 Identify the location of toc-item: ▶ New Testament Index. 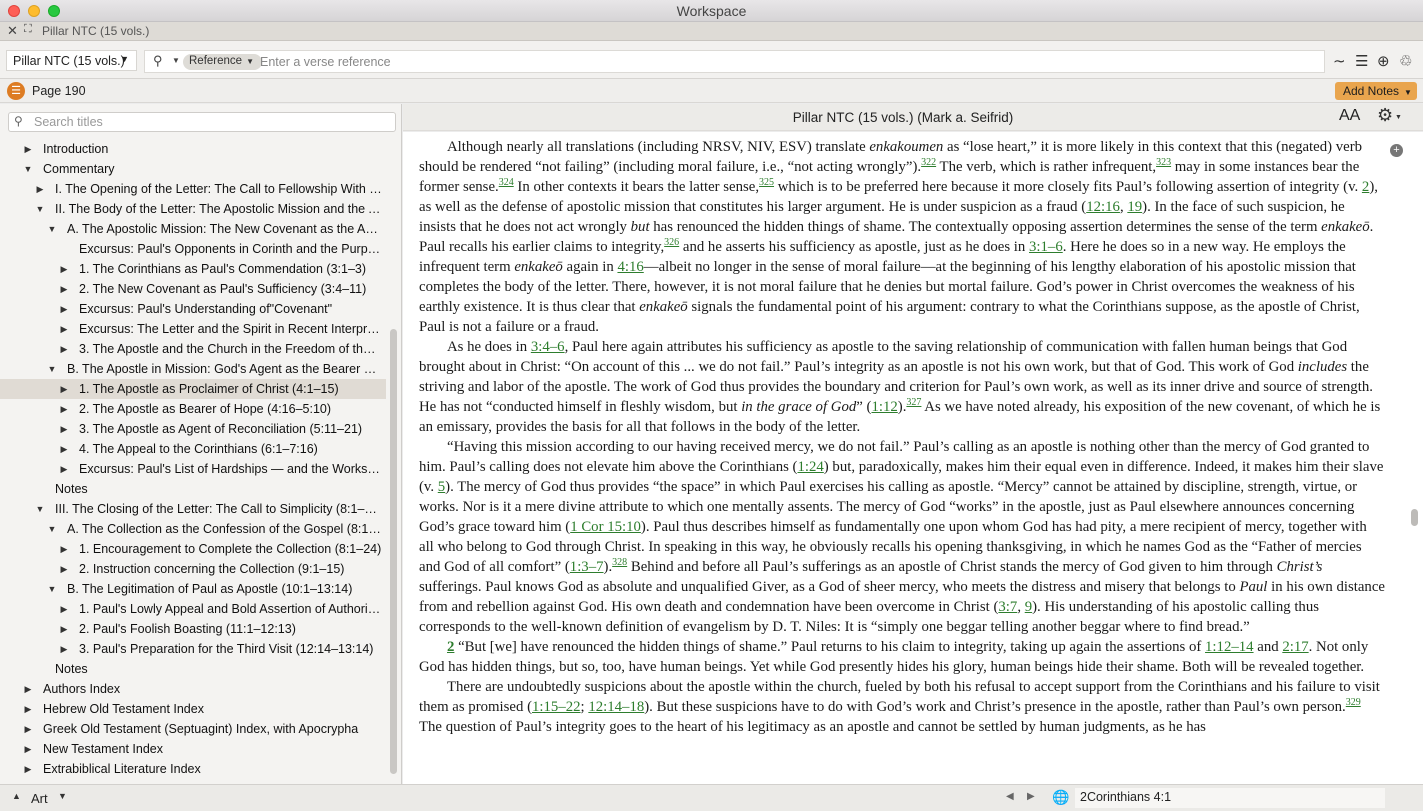
(193, 749).